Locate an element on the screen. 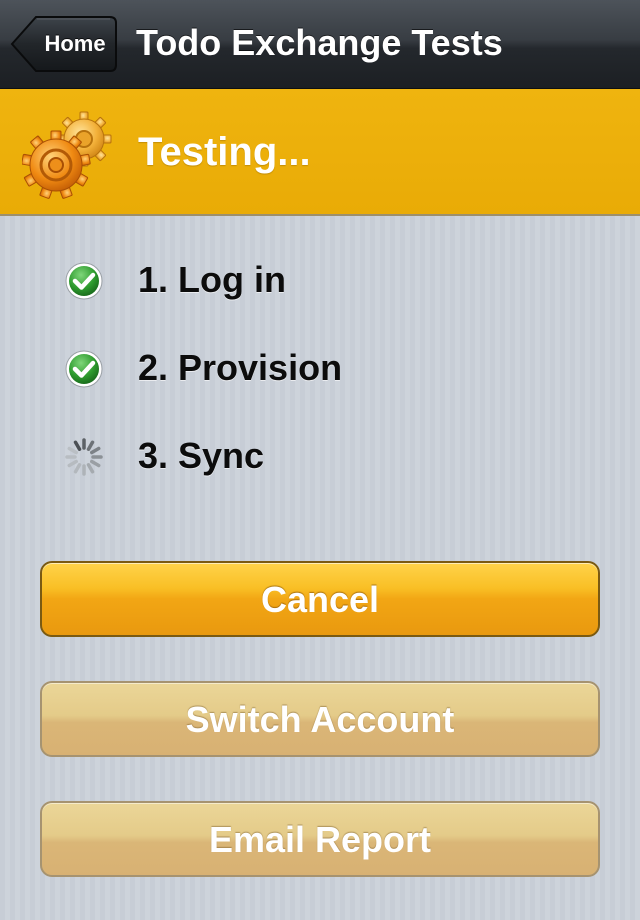 The image size is (640, 920). switch-account-button: Switch Account is located at coordinates (320, 719).